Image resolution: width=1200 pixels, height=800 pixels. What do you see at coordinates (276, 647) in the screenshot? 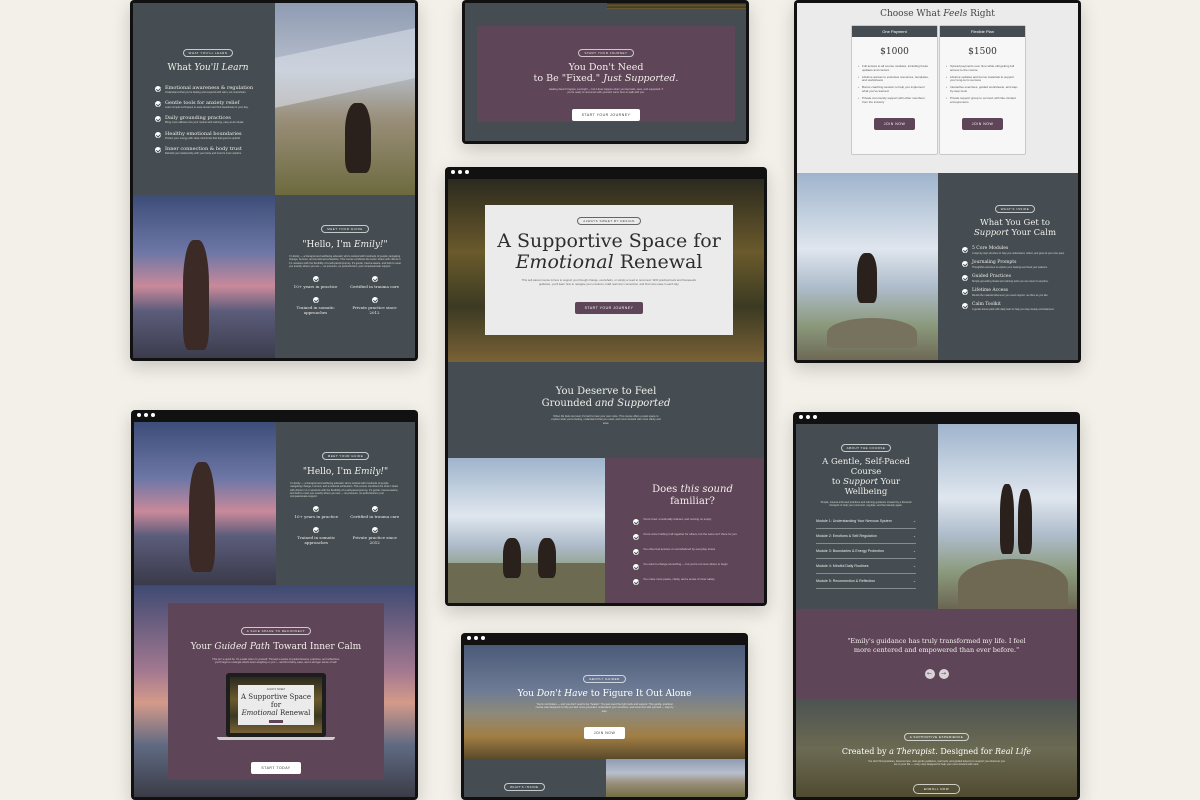
I see `guided-path-title: Your Guided Path Toward Inner Calm` at bounding box center [276, 647].